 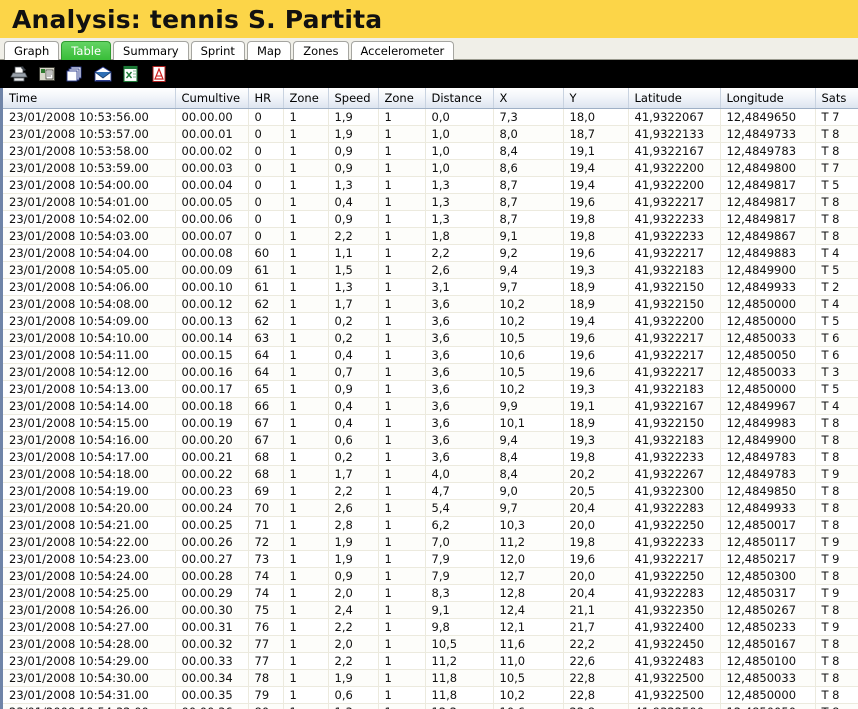 I want to click on column-header: X, so click(x=528, y=98).